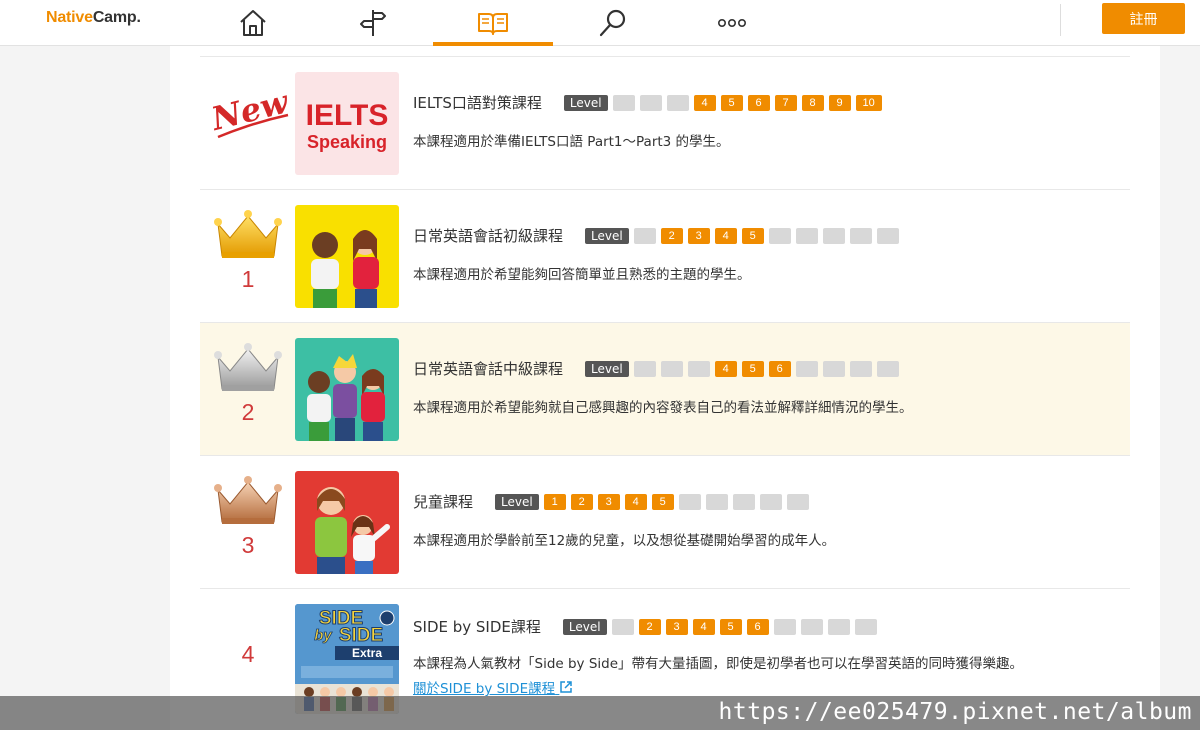 The height and width of the screenshot is (730, 1200). What do you see at coordinates (347, 522) in the screenshot?
I see `kids-thumbnail` at bounding box center [347, 522].